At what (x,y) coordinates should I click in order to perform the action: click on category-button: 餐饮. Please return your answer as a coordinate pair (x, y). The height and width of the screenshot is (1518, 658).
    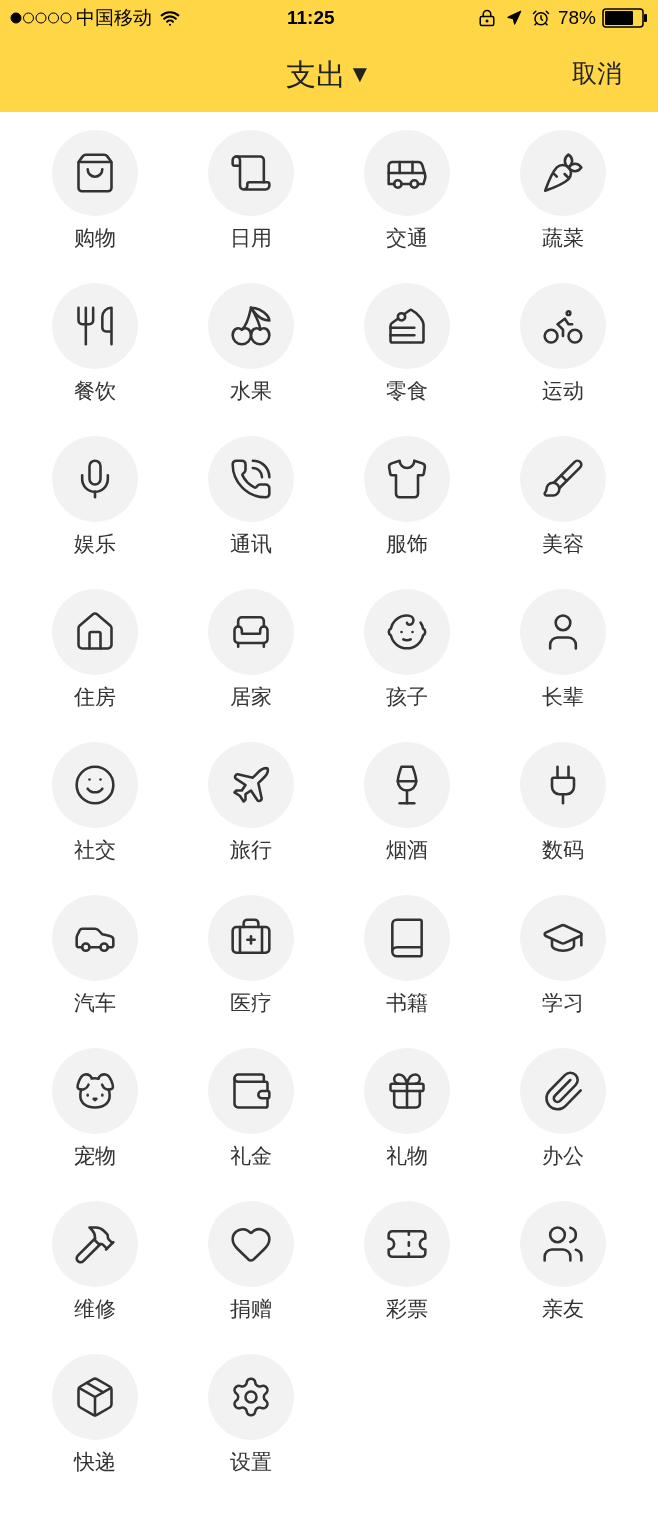
    Looking at the image, I should click on (95, 359).